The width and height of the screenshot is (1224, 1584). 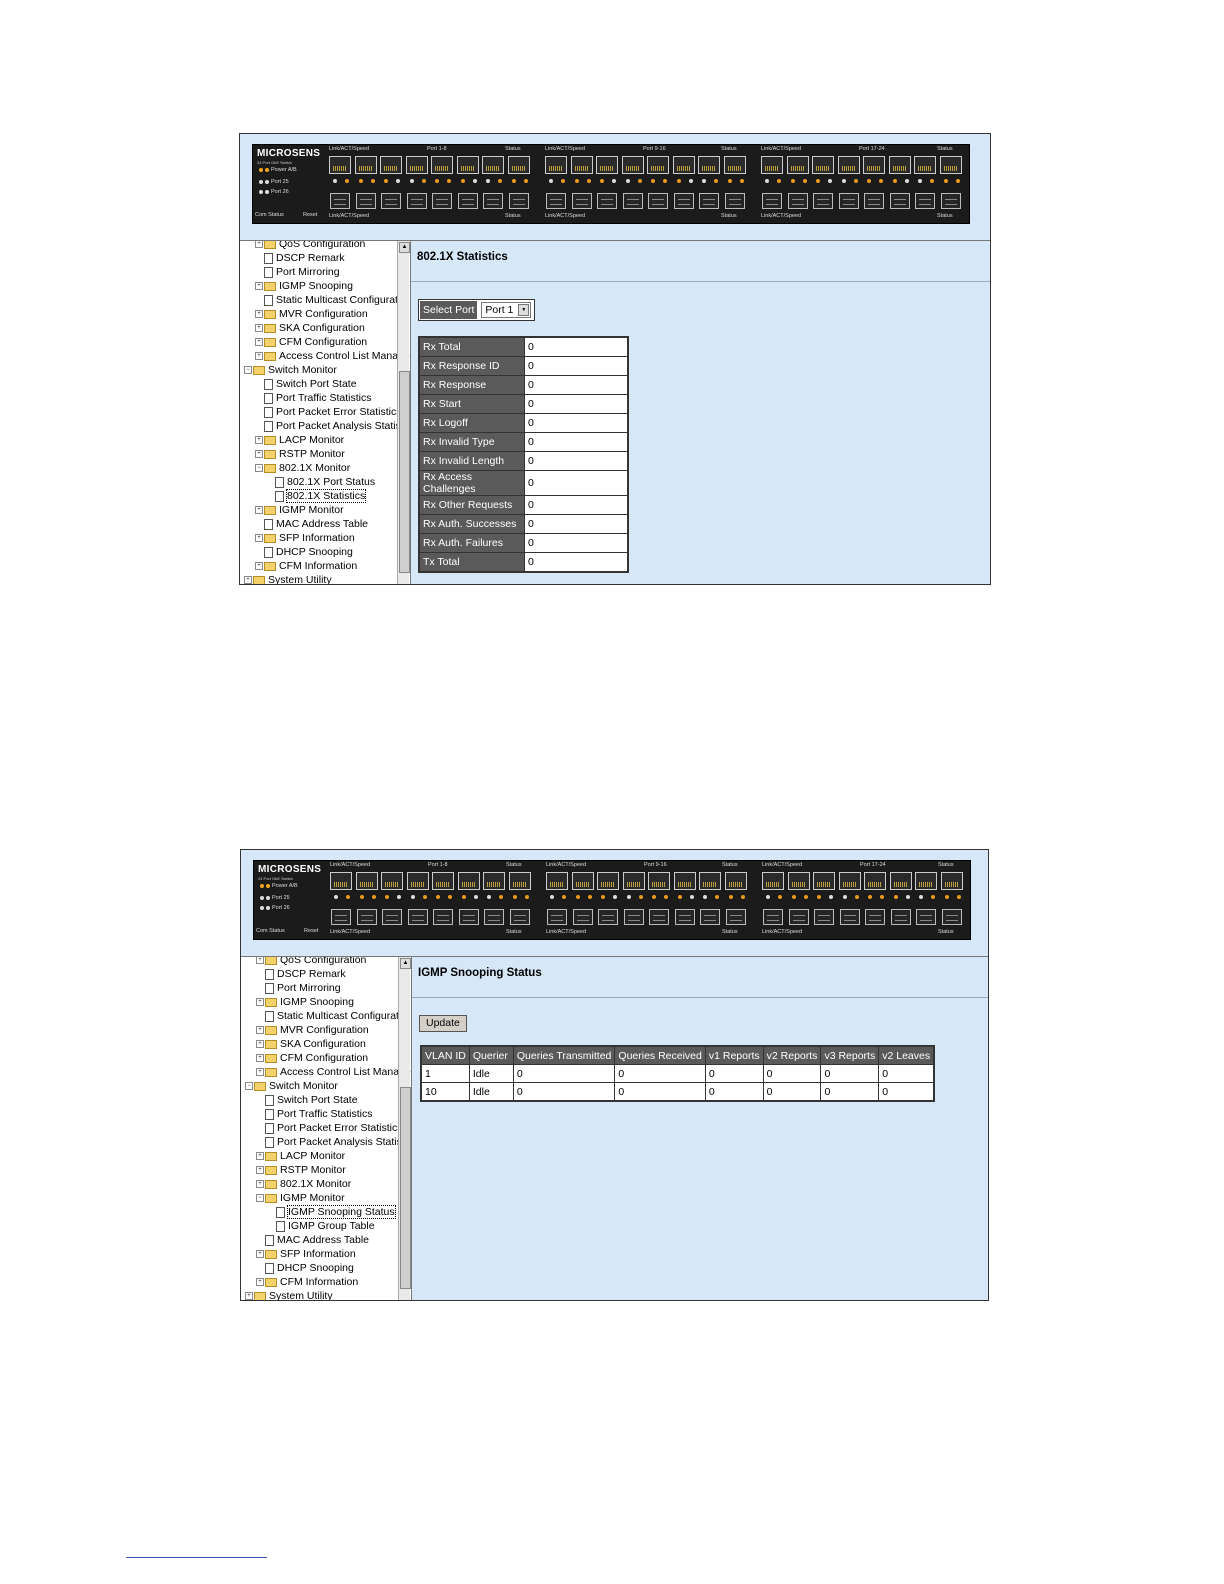 I want to click on nav-item: + IGMP Monitor, so click(x=299, y=510).